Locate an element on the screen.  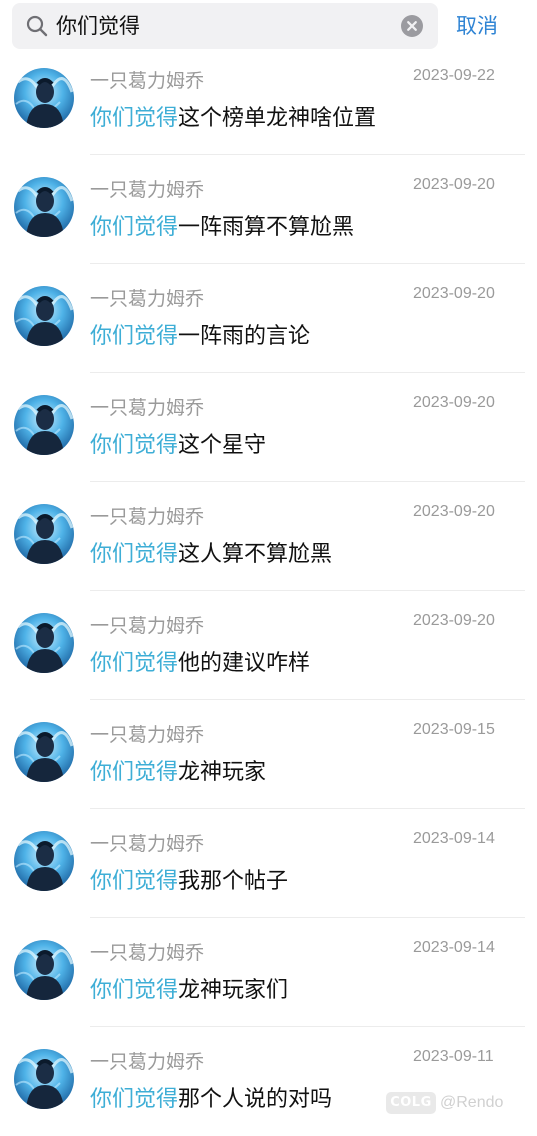
watermark: COLG @Rendo is located at coordinates (452, 1103).